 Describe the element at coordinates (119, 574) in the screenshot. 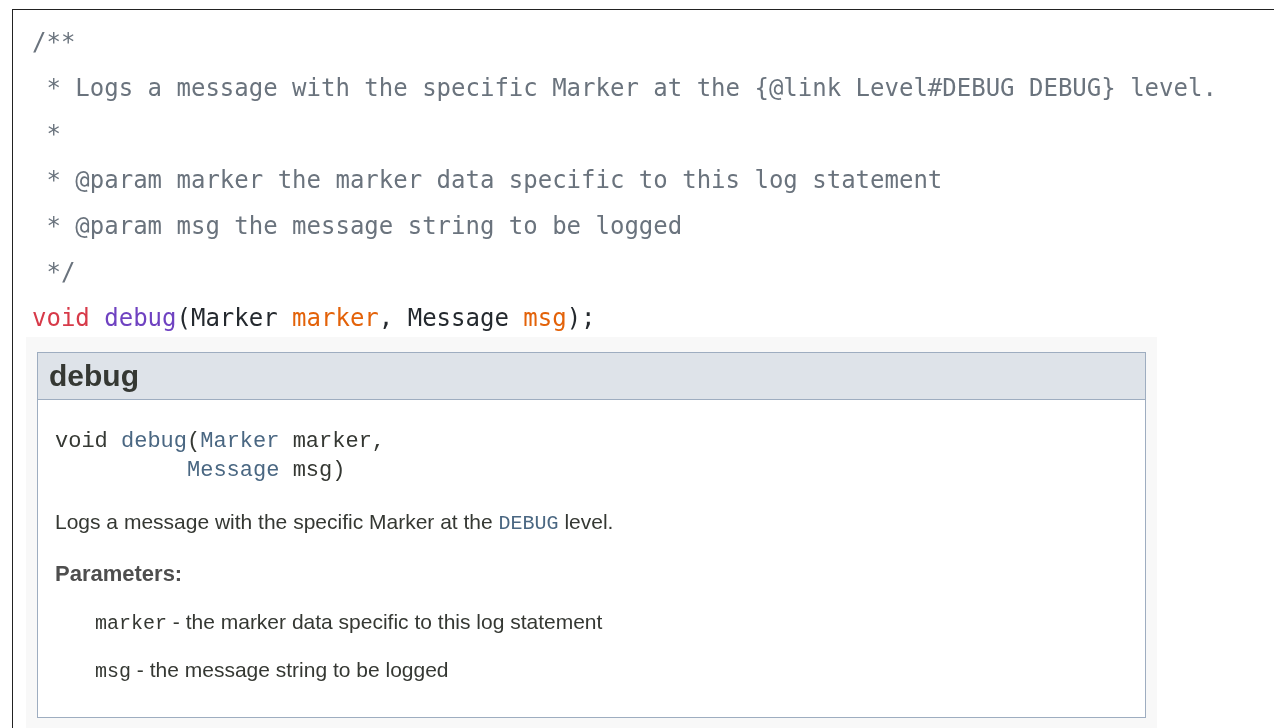

I see `parameters-heading: Parameters:` at that location.